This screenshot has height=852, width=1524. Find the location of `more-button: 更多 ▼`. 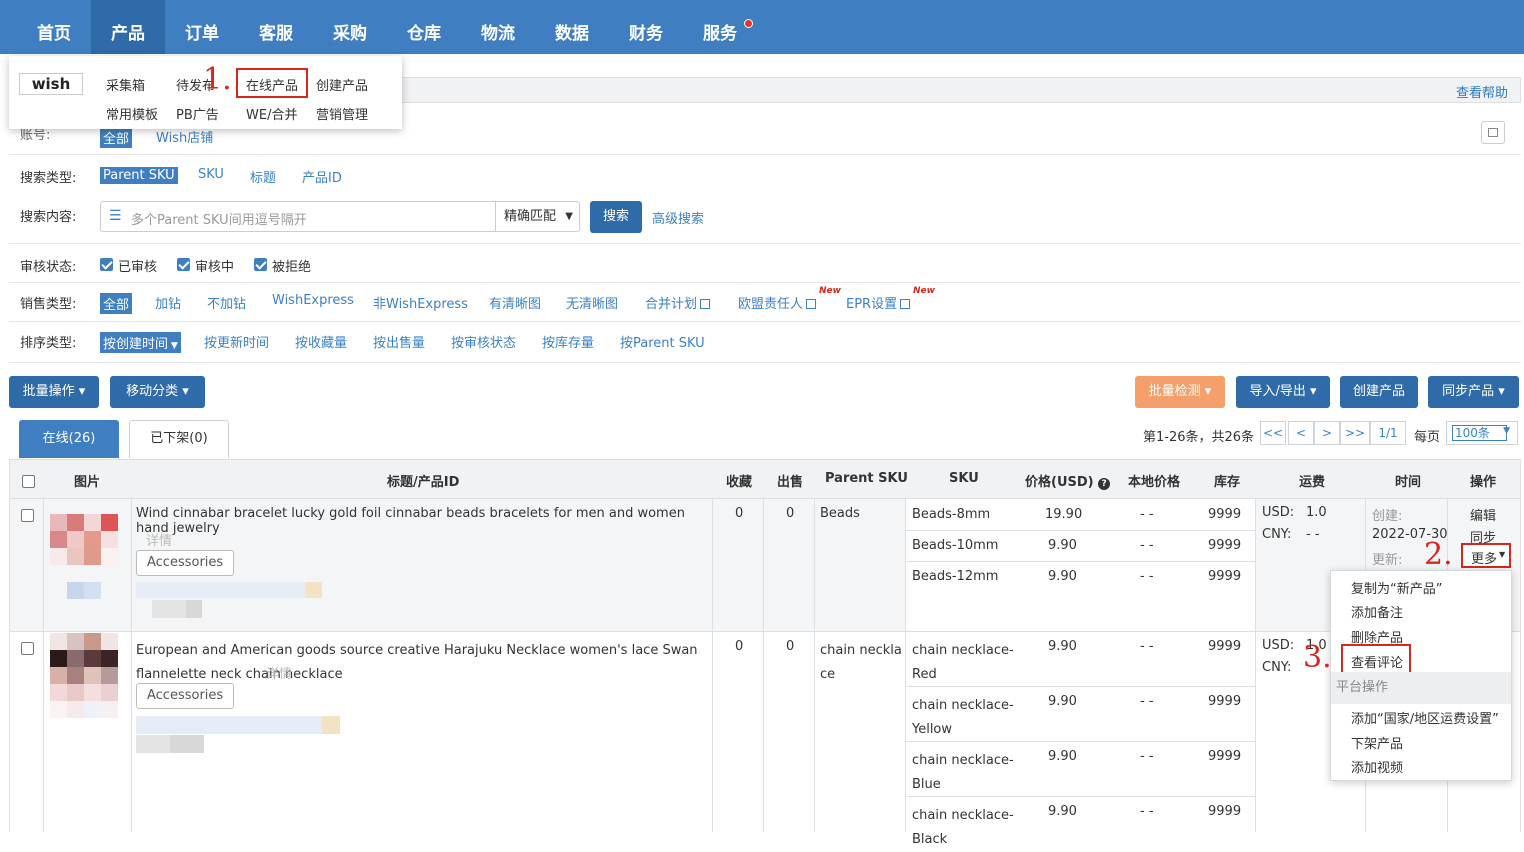

more-button: 更多 ▼ is located at coordinates (1486, 555).